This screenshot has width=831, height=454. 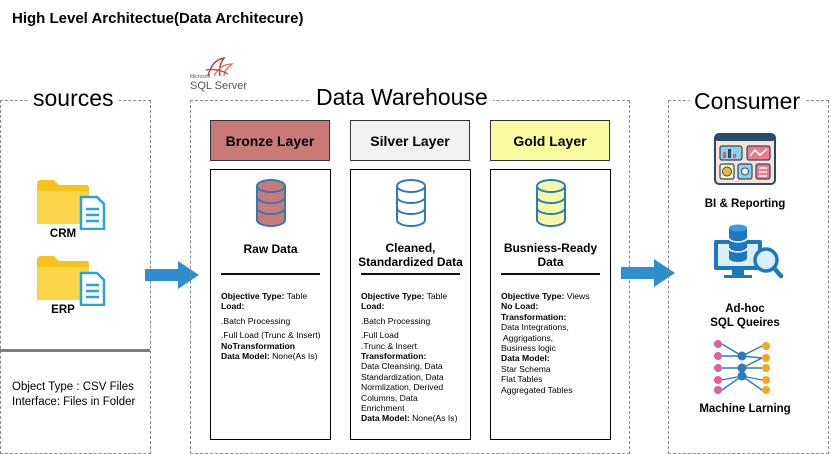 I want to click on silver-layer-header: Silver Layer, so click(x=410, y=140).